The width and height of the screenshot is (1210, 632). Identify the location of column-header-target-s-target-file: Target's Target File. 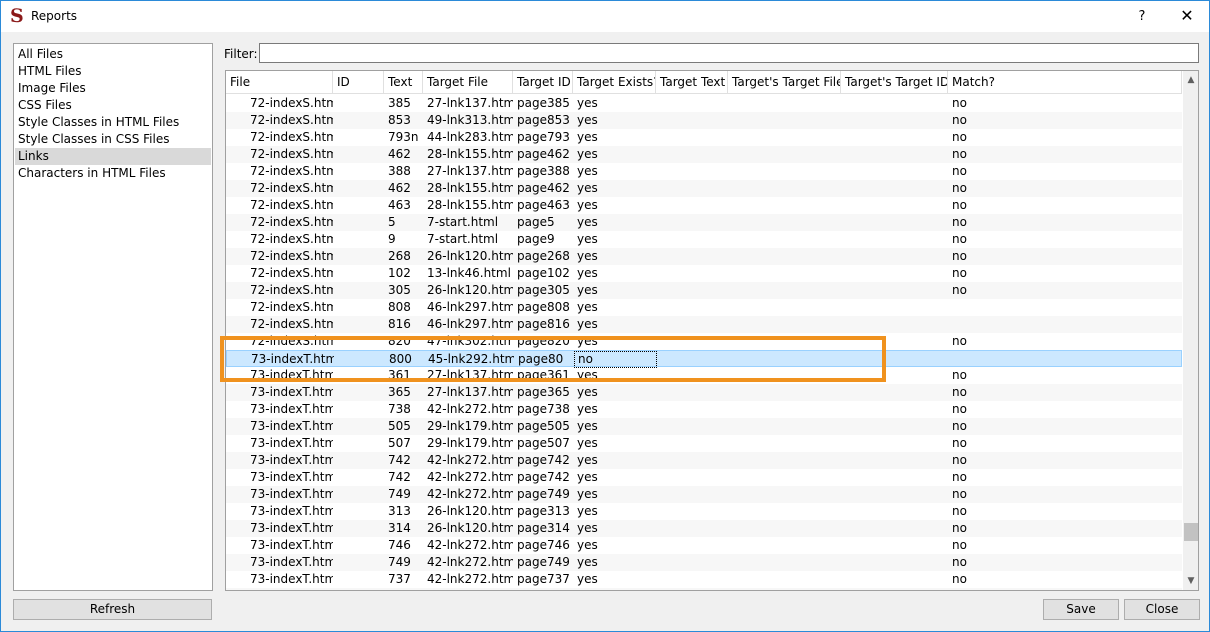
(784, 82).